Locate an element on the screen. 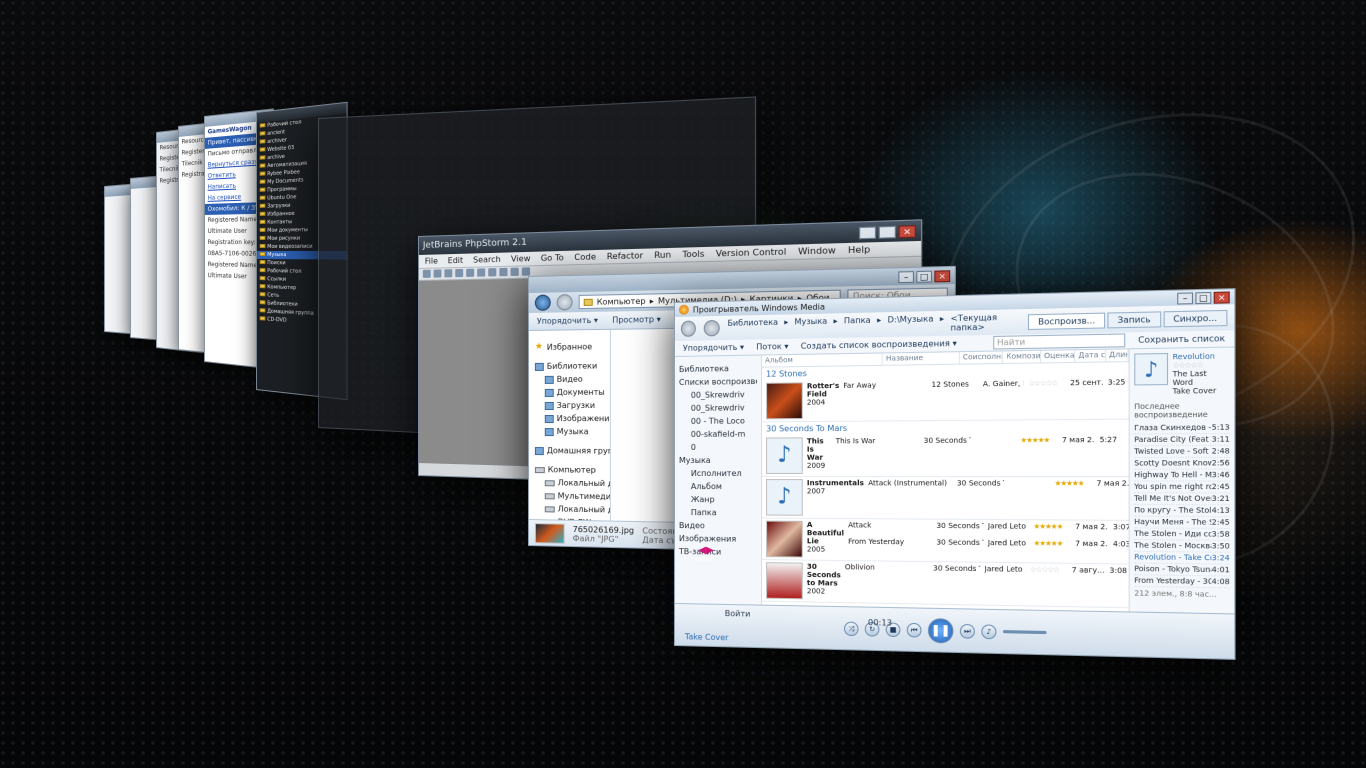  playlist-item: Tell Me It's Not Over - Starsailor3:21 is located at coordinates (1182, 499).